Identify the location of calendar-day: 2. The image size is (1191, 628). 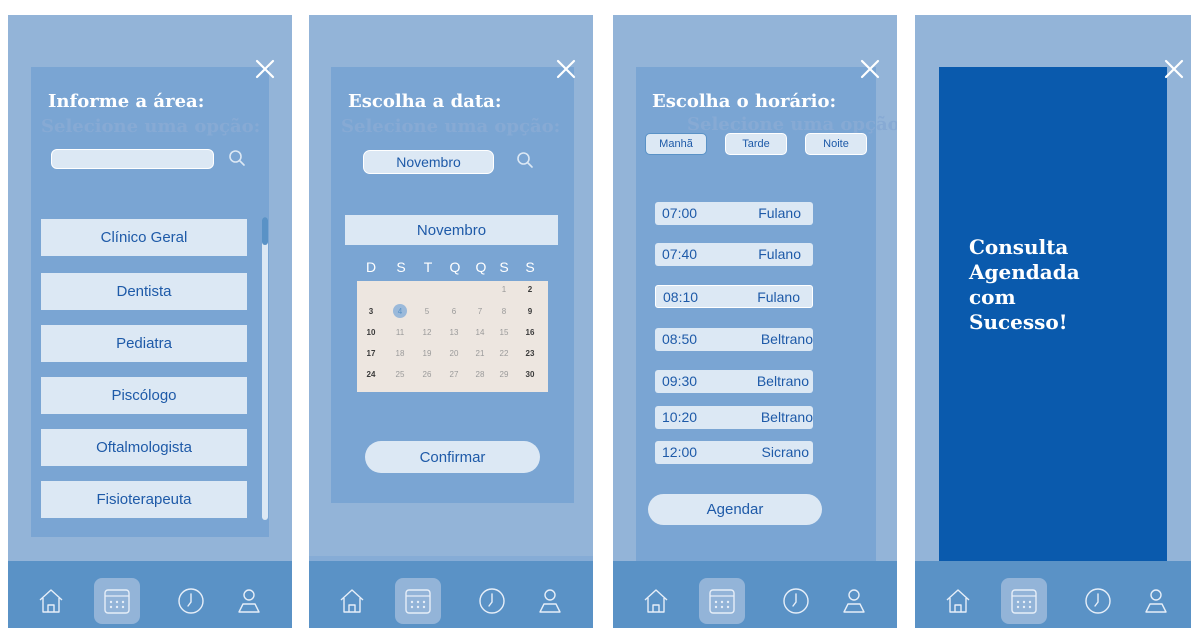
(530, 289).